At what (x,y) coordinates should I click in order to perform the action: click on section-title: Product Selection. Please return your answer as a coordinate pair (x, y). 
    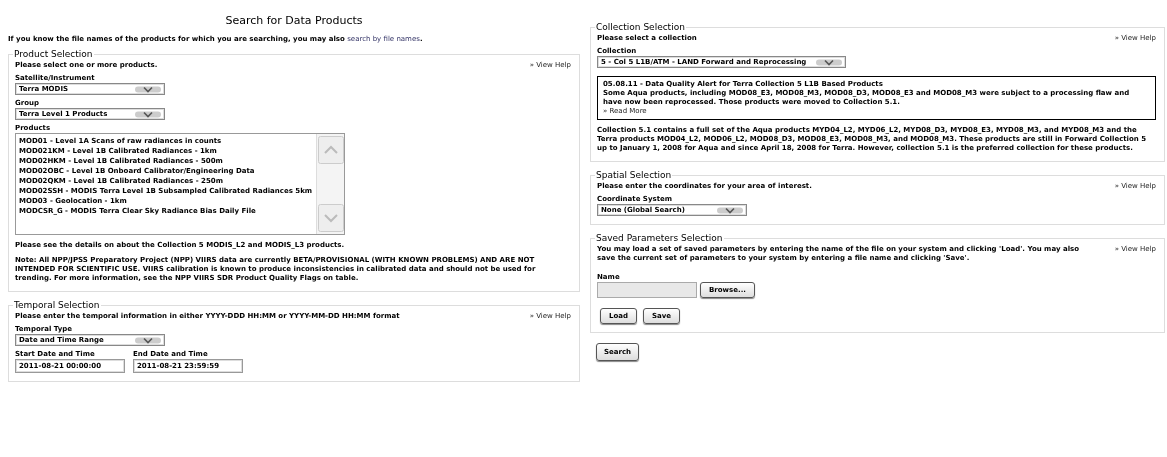
    Looking at the image, I should click on (53, 54).